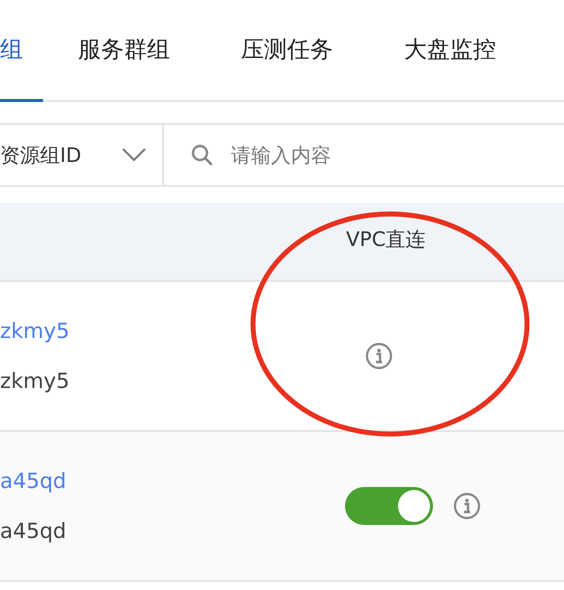  Describe the element at coordinates (134, 155) in the screenshot. I see `chevron-down-icon` at that location.